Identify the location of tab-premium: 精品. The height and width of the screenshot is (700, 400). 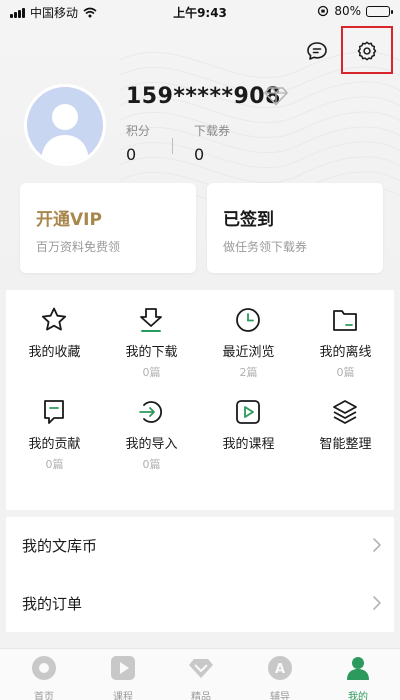
(201, 677).